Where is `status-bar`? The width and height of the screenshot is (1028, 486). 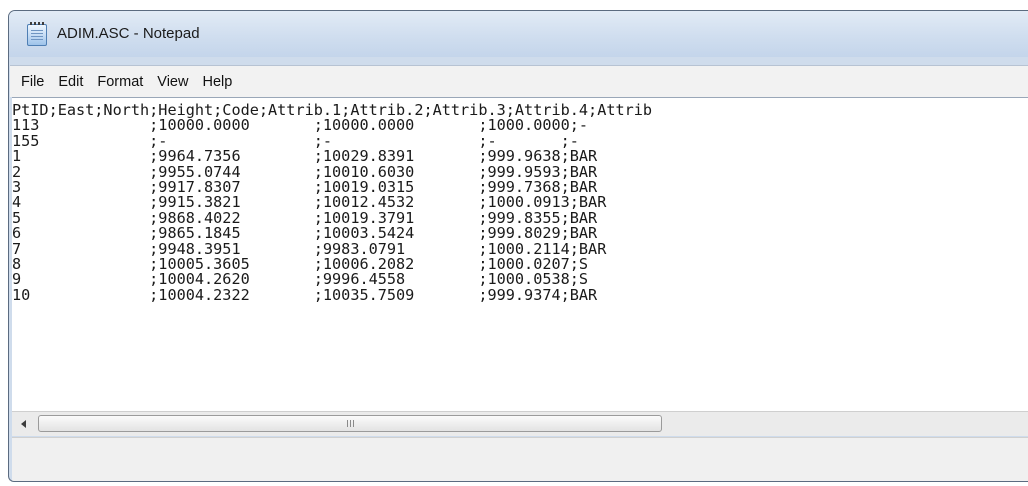
status-bar is located at coordinates (520, 459).